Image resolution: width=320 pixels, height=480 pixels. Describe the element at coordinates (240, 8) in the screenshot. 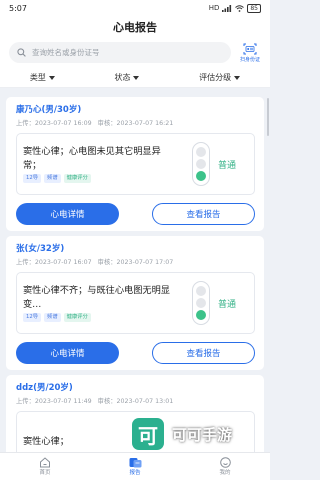

I see `wifi-icon` at that location.